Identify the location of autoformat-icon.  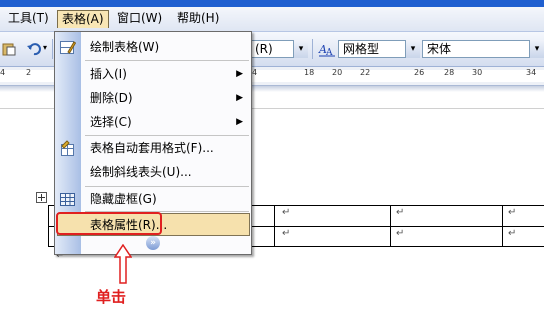
(67, 148).